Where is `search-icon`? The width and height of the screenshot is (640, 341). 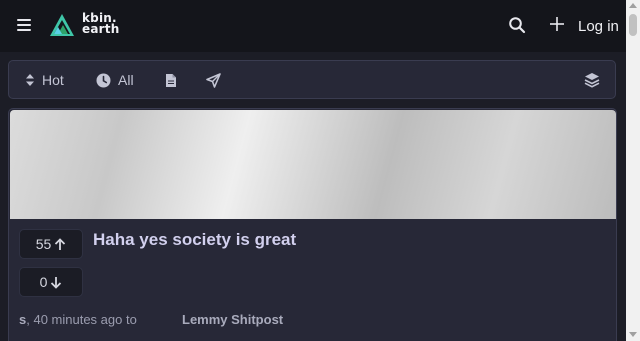
search-icon is located at coordinates (517, 25).